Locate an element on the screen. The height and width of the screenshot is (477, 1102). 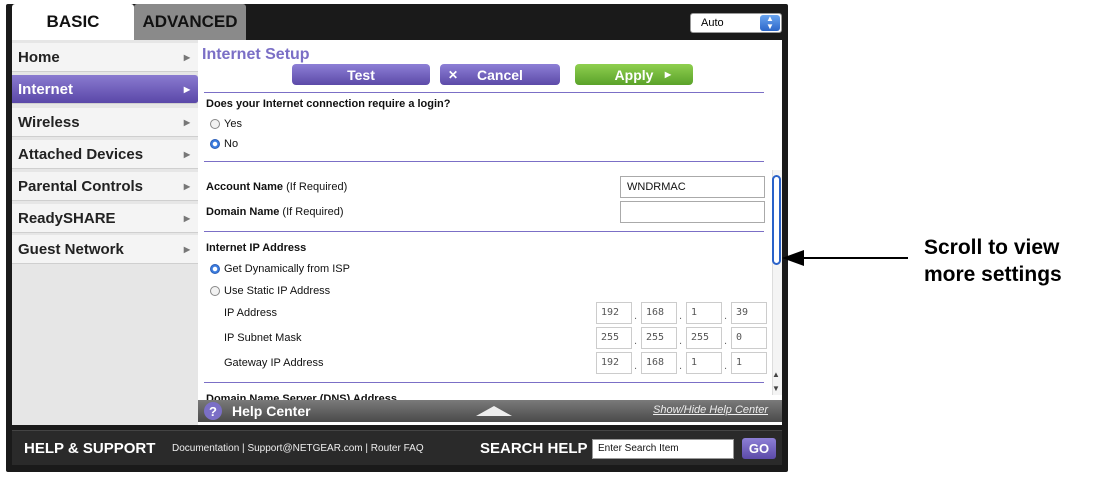
subnet-octet-2: 255 is located at coordinates (659, 338).